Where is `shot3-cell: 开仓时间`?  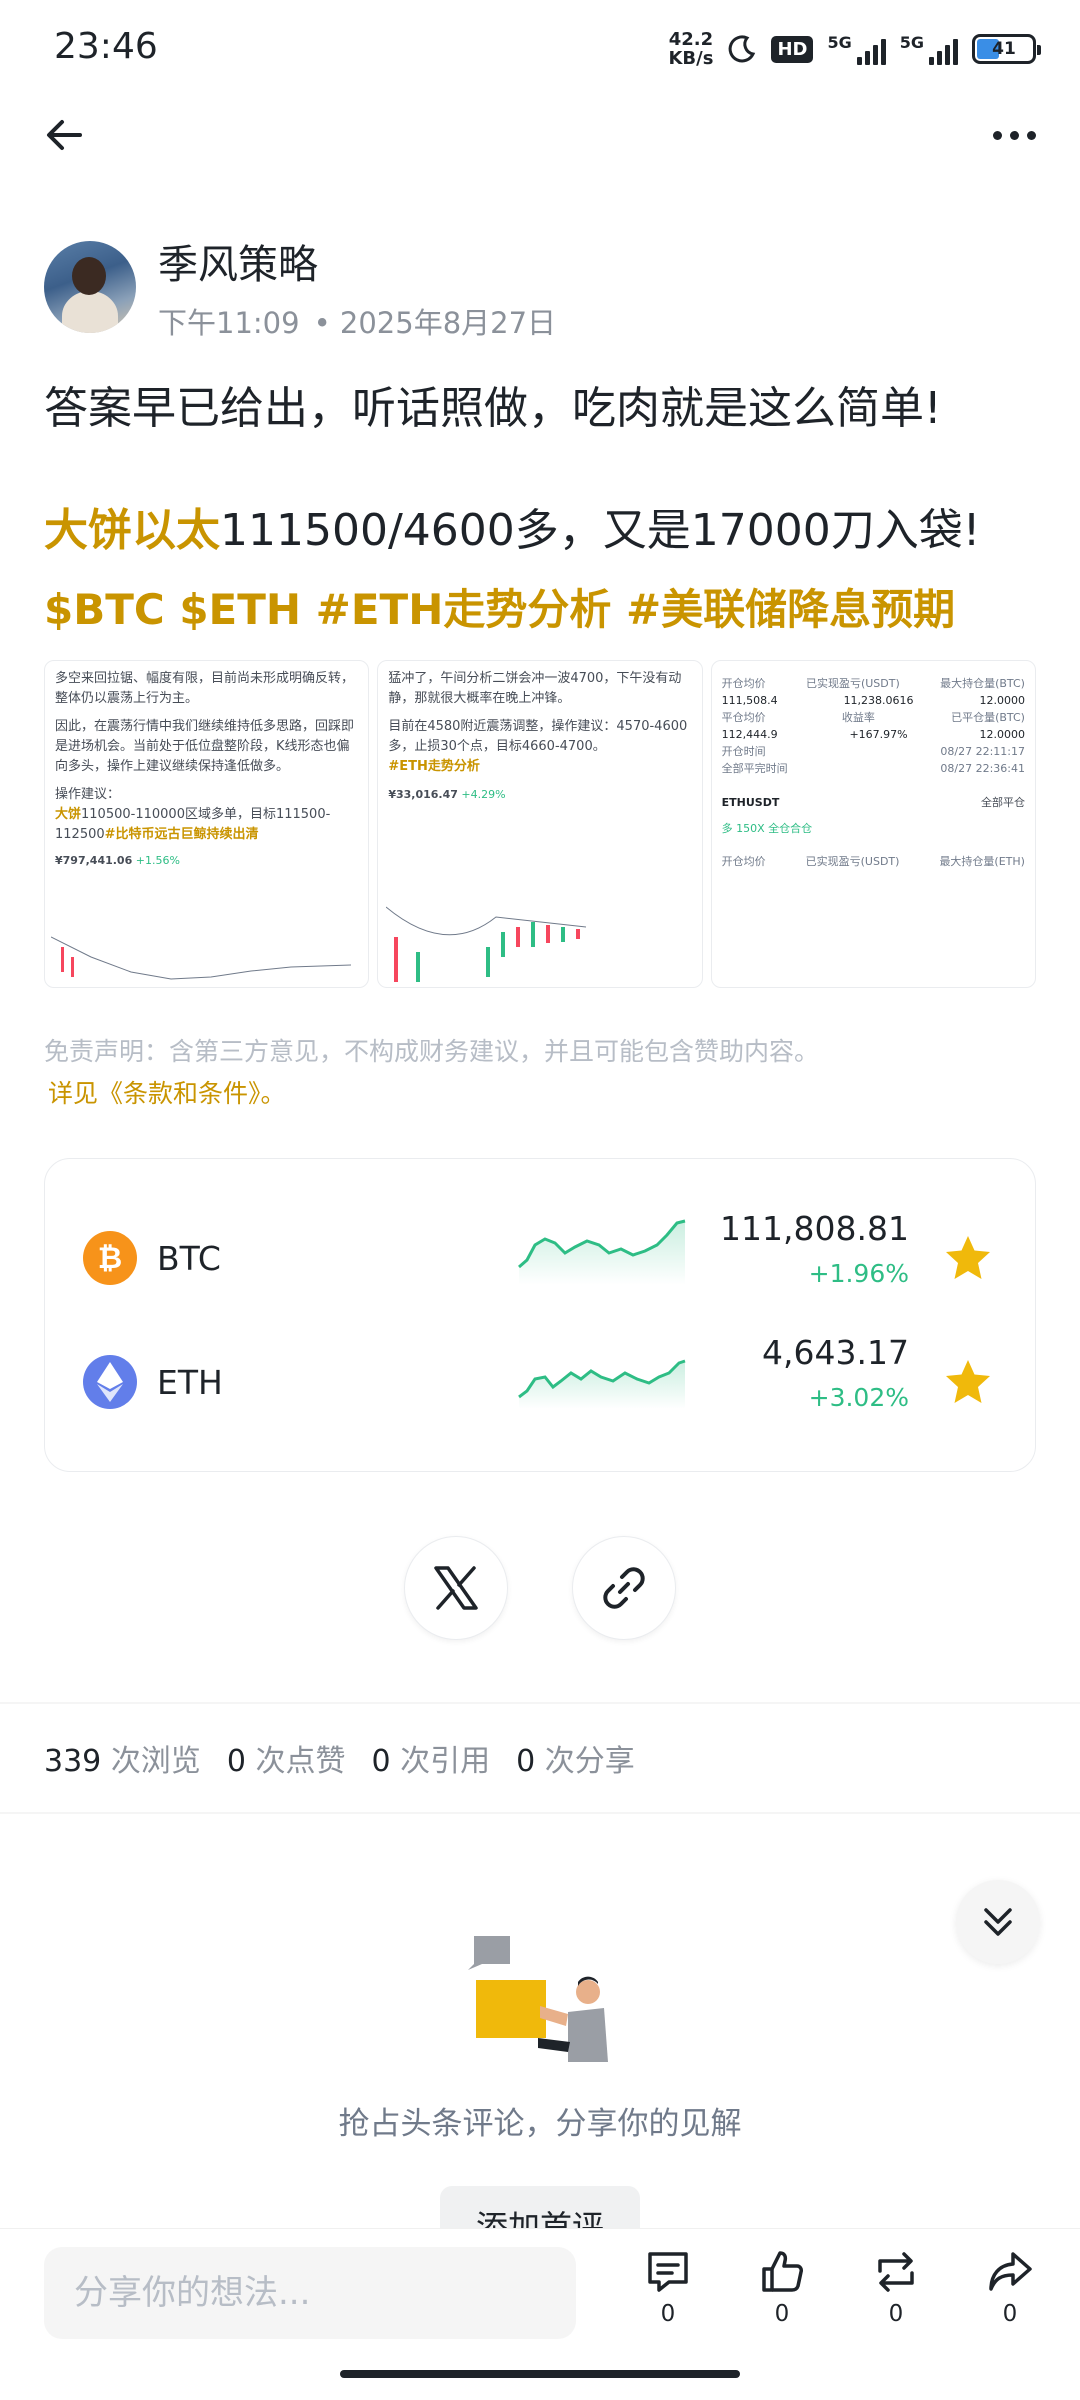
shot3-cell: 开仓时间 is located at coordinates (743, 751).